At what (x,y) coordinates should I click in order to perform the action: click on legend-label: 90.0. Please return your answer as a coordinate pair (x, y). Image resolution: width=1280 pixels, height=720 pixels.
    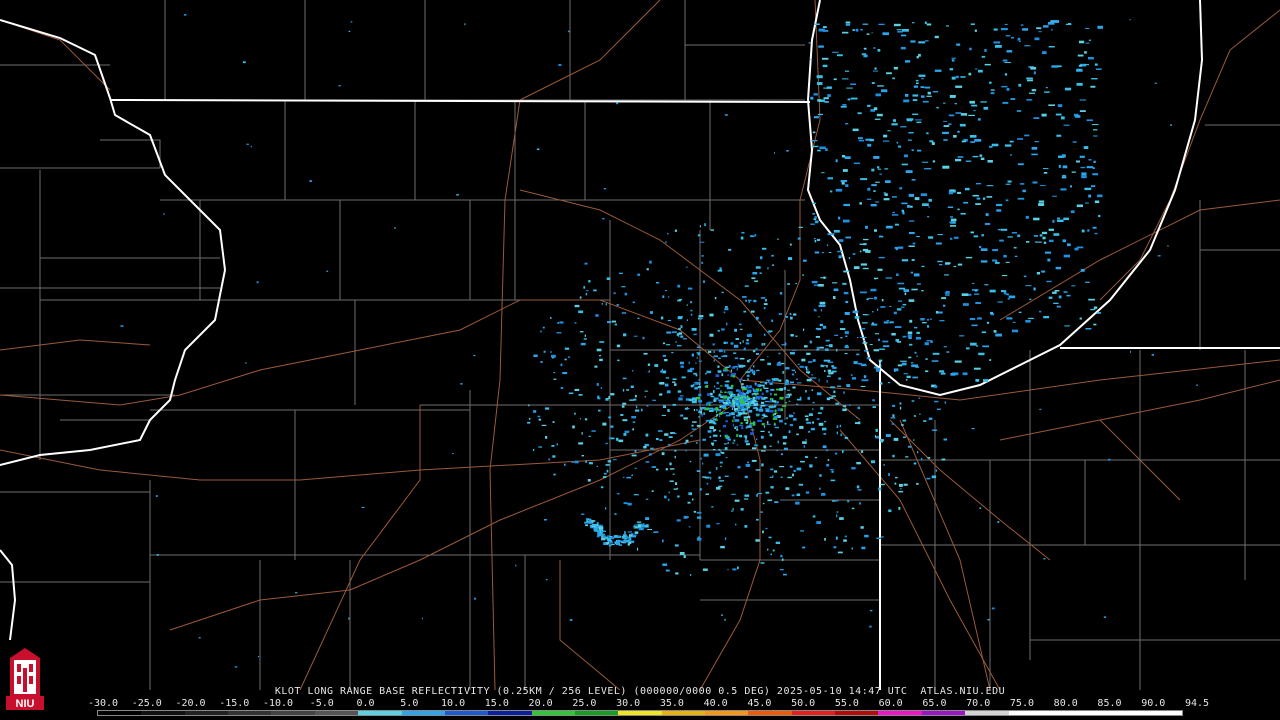
    Looking at the image, I should click on (1153, 703).